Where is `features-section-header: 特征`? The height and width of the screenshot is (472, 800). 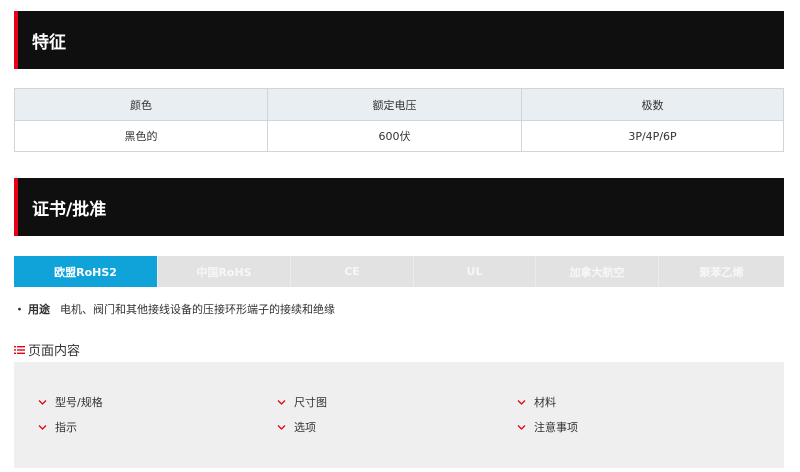 features-section-header: 特征 is located at coordinates (399, 40).